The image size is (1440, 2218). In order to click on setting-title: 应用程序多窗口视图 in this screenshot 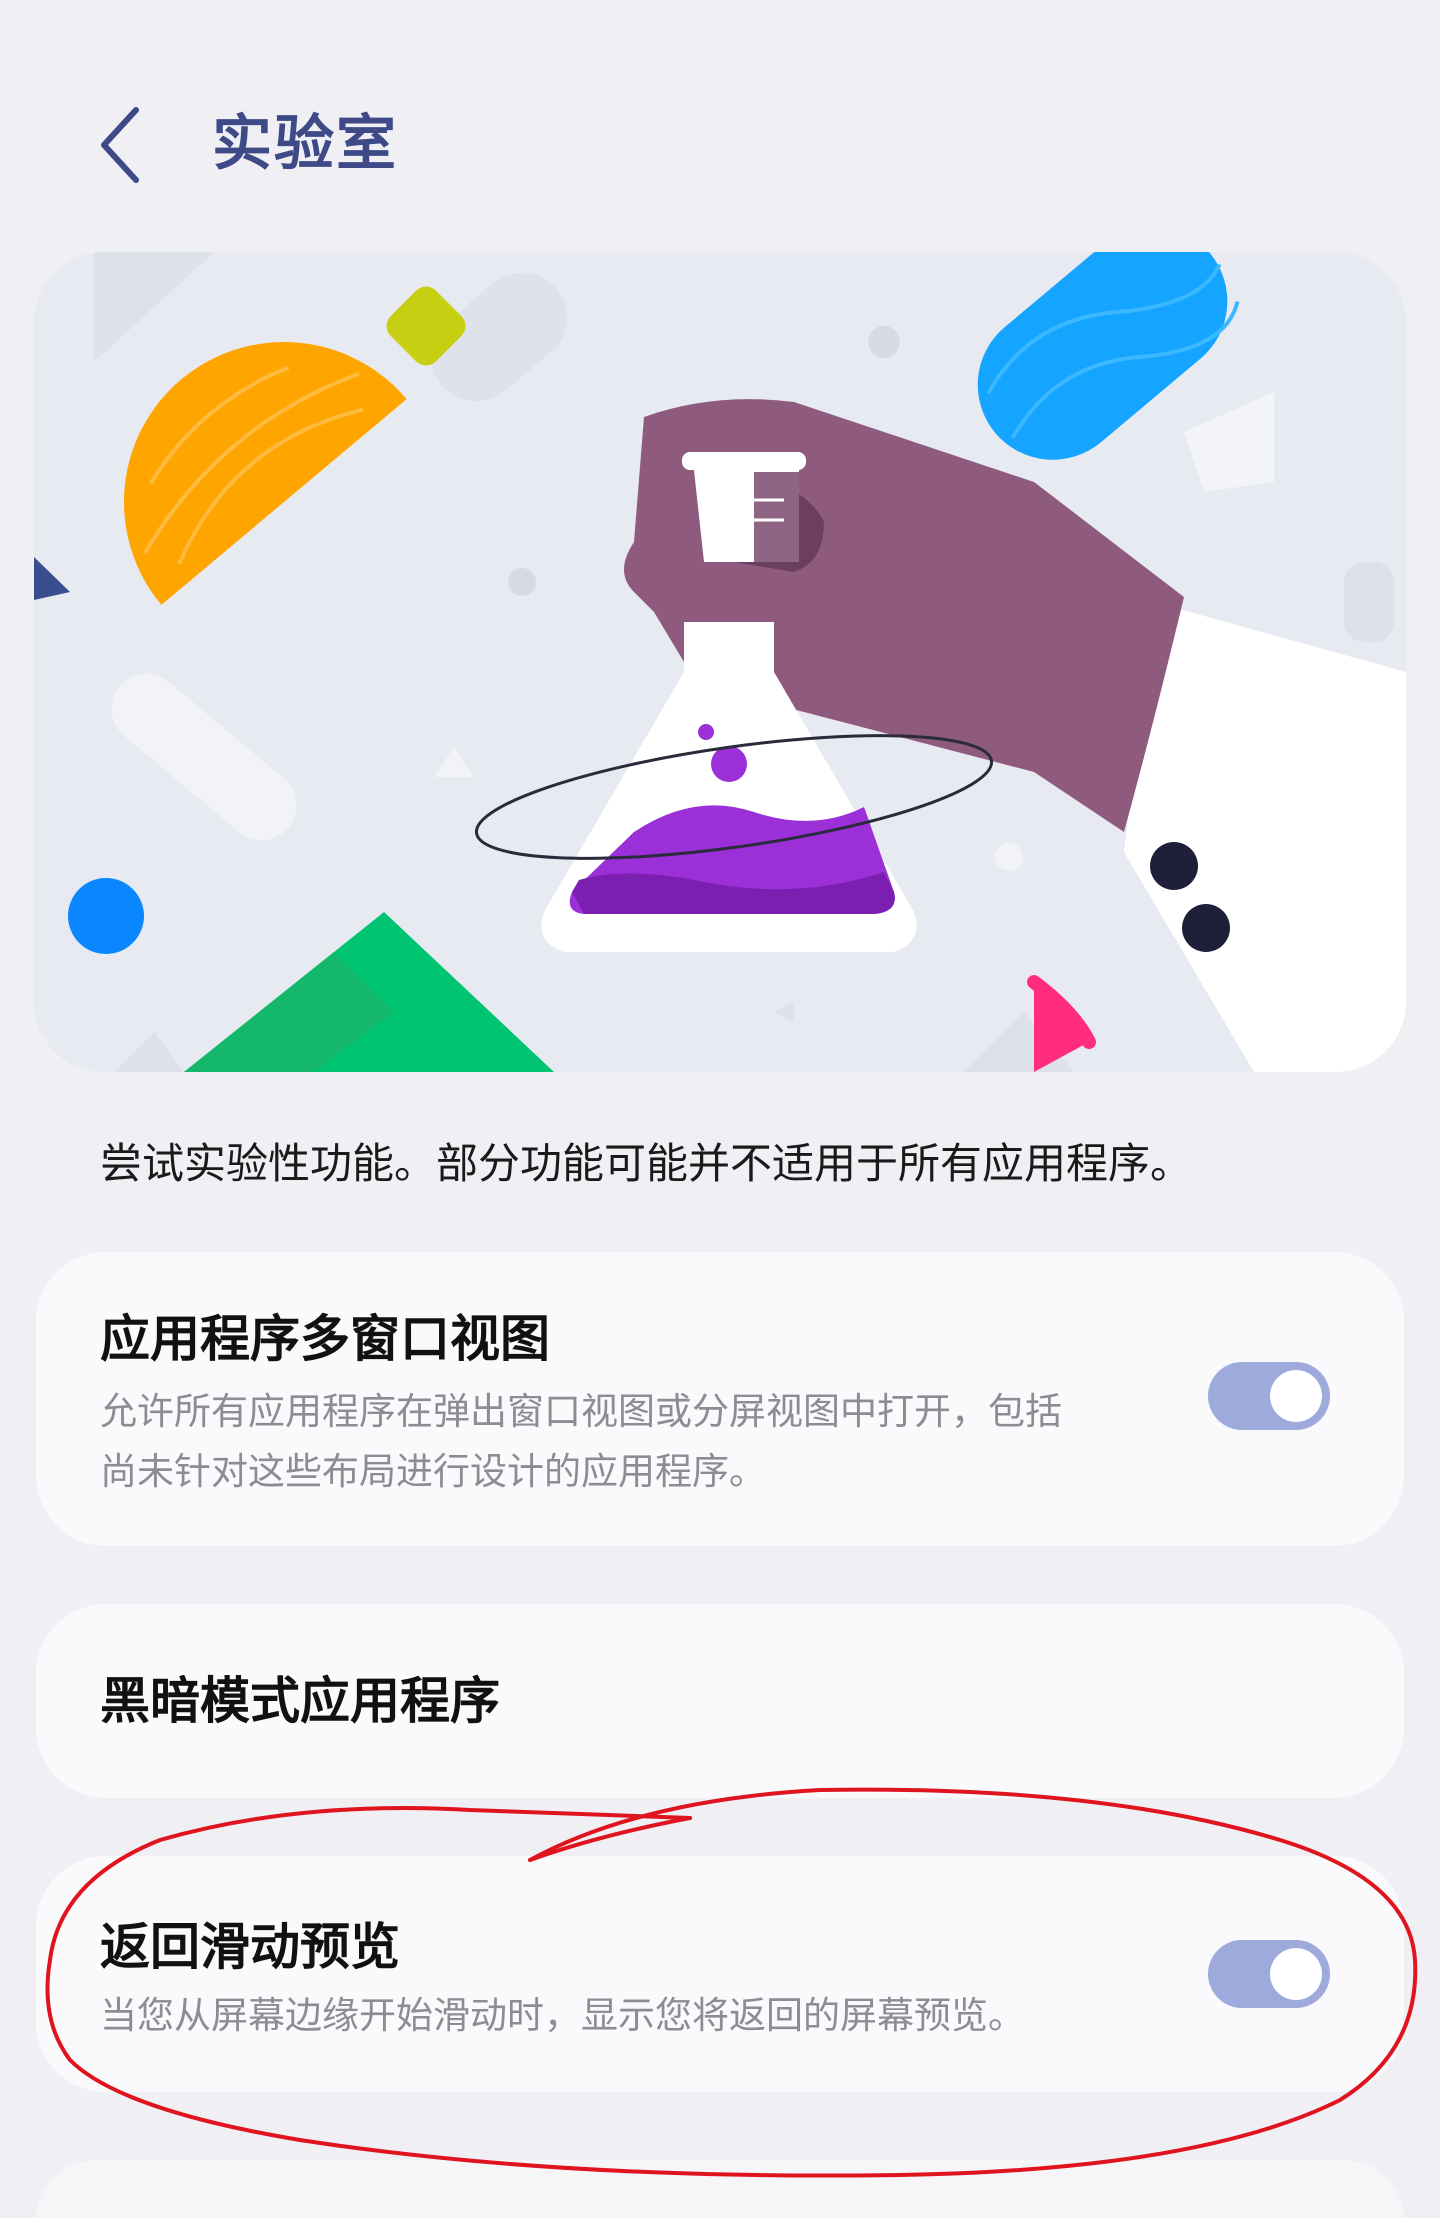, I will do `click(325, 1339)`.